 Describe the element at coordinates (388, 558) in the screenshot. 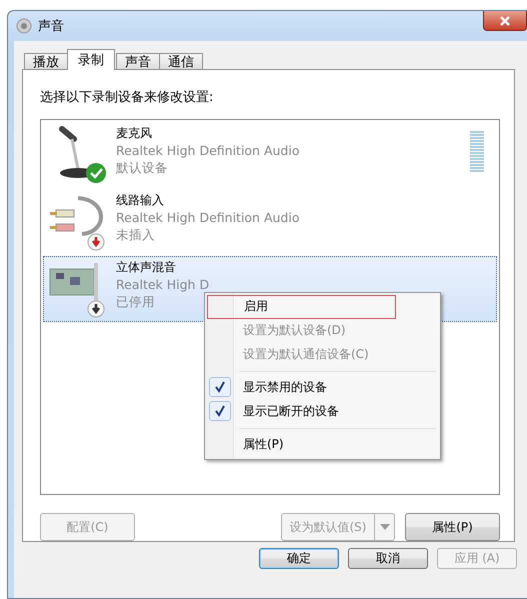

I see `dialog-button: 取消` at that location.